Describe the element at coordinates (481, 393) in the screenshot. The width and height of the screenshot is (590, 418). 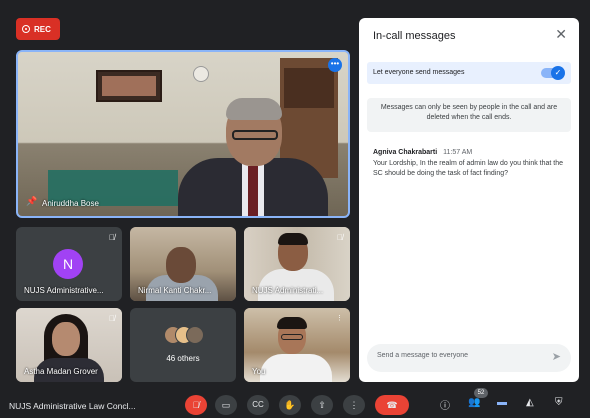
I see `participants-count-badge: 52` at that location.